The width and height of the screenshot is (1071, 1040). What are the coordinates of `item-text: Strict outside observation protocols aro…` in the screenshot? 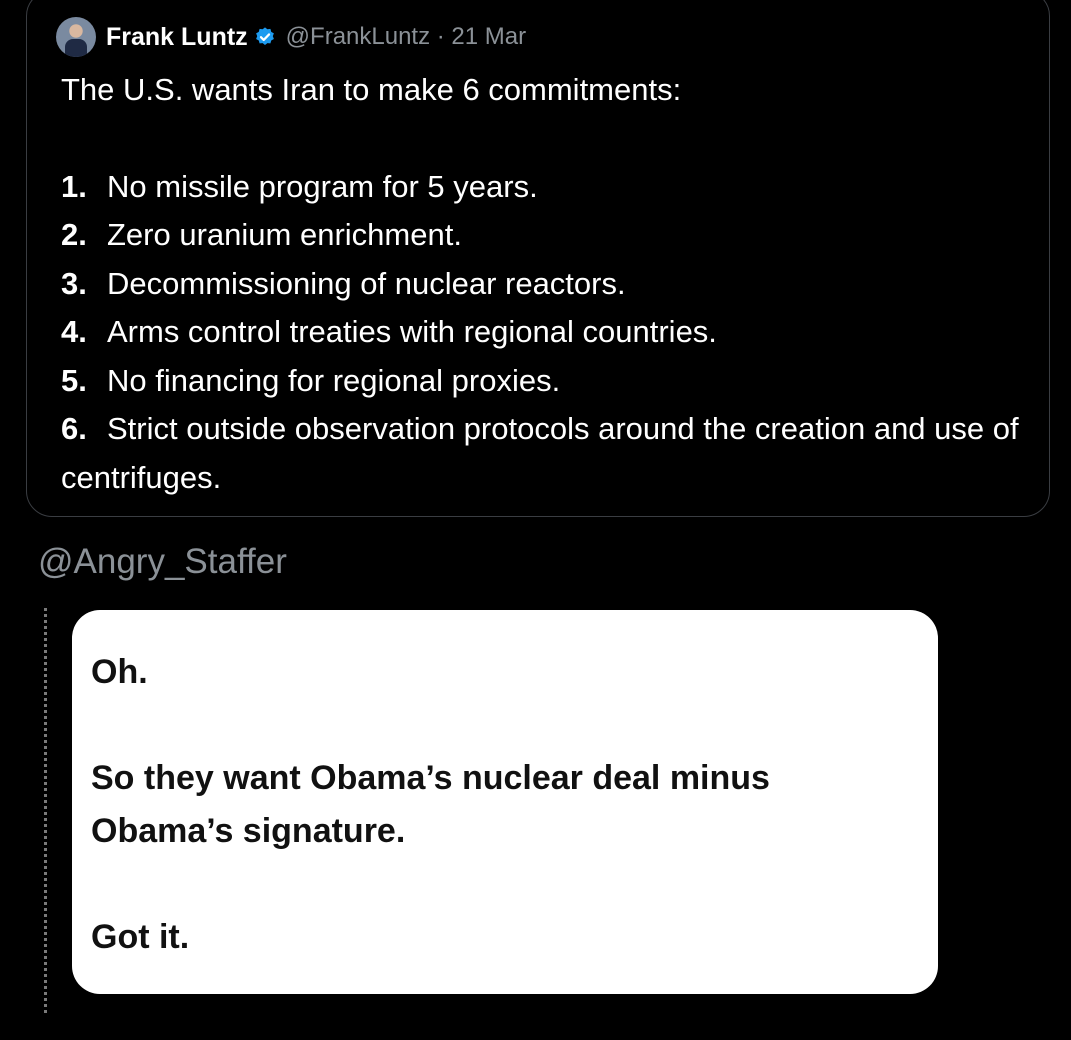 It's located at (540, 453).